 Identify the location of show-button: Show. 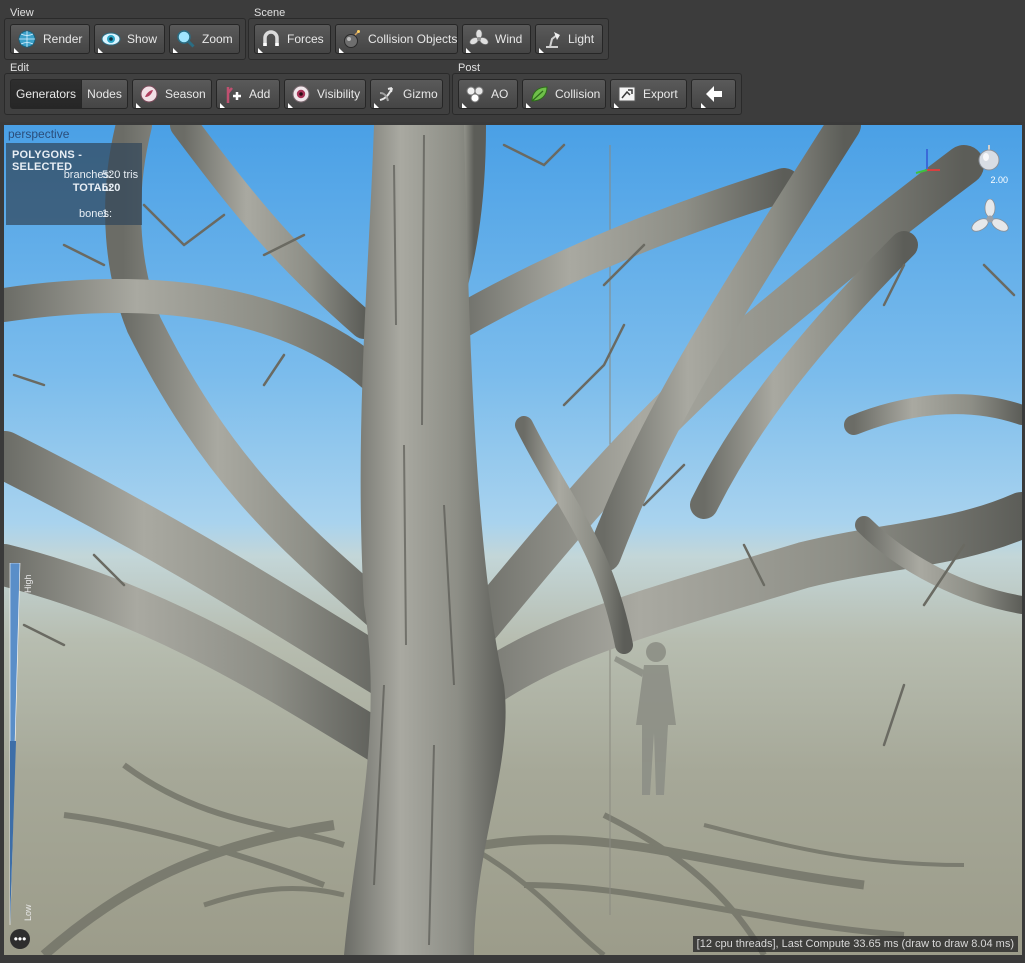
(129, 39).